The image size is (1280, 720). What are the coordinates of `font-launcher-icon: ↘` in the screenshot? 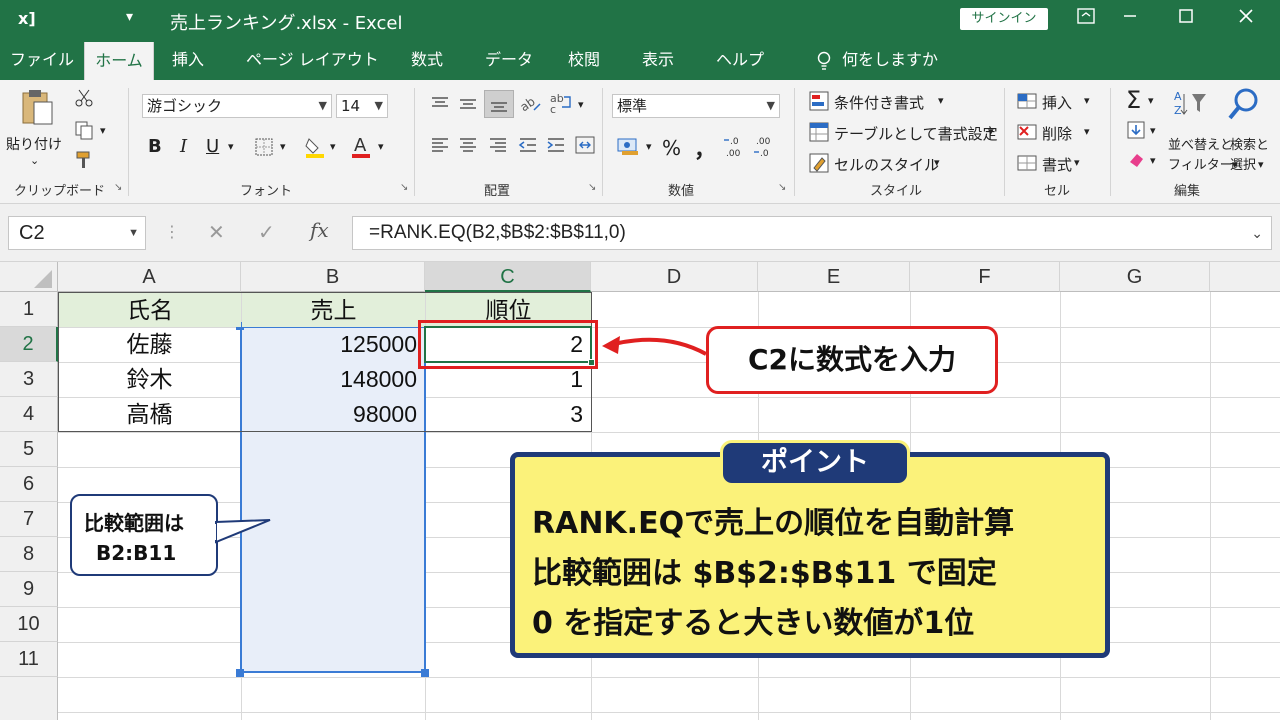 It's located at (404, 187).